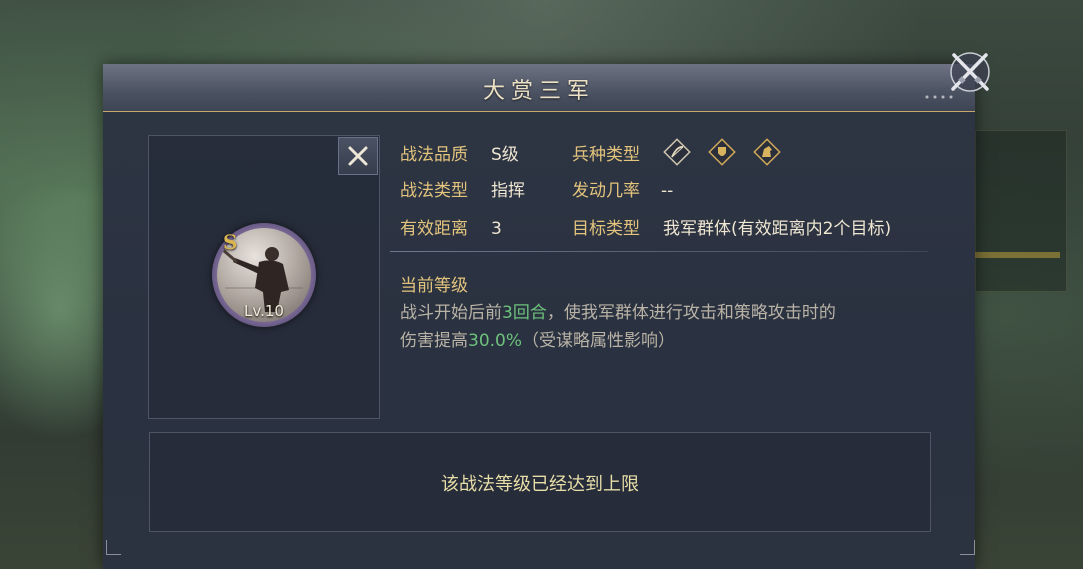 This screenshot has height=569, width=1083. What do you see at coordinates (495, 341) in the screenshot?
I see `highlight-percent: 30.0%` at bounding box center [495, 341].